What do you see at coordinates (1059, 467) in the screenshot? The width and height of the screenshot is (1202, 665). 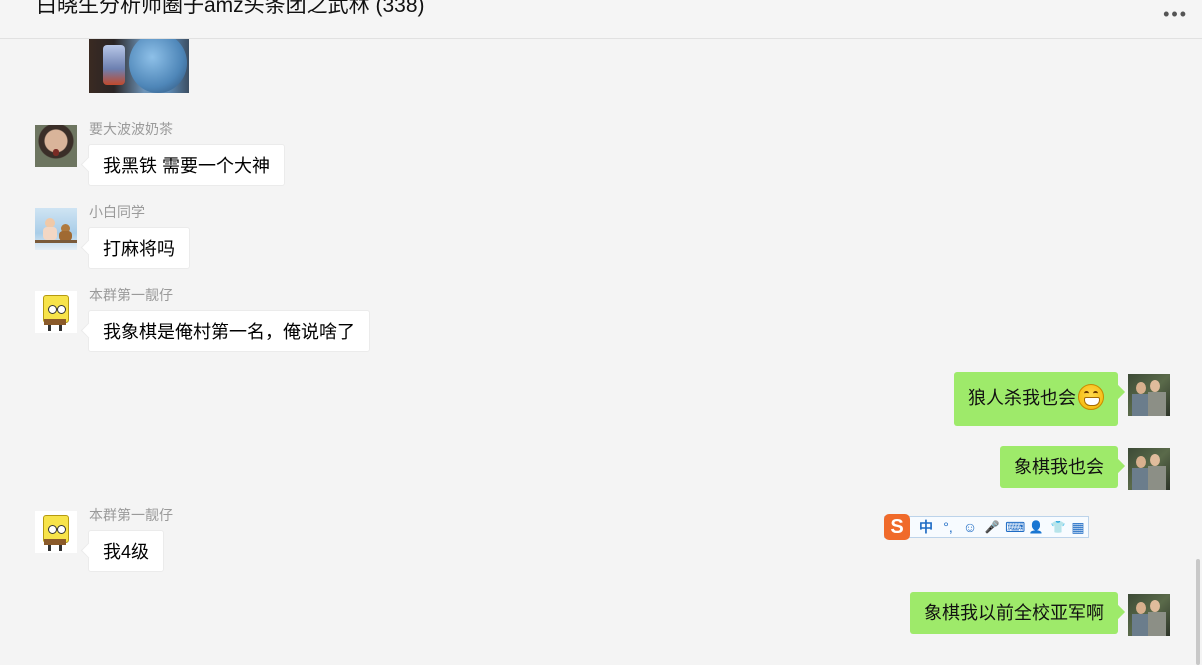 I see `message-bubble-self: 象棋我也会` at bounding box center [1059, 467].